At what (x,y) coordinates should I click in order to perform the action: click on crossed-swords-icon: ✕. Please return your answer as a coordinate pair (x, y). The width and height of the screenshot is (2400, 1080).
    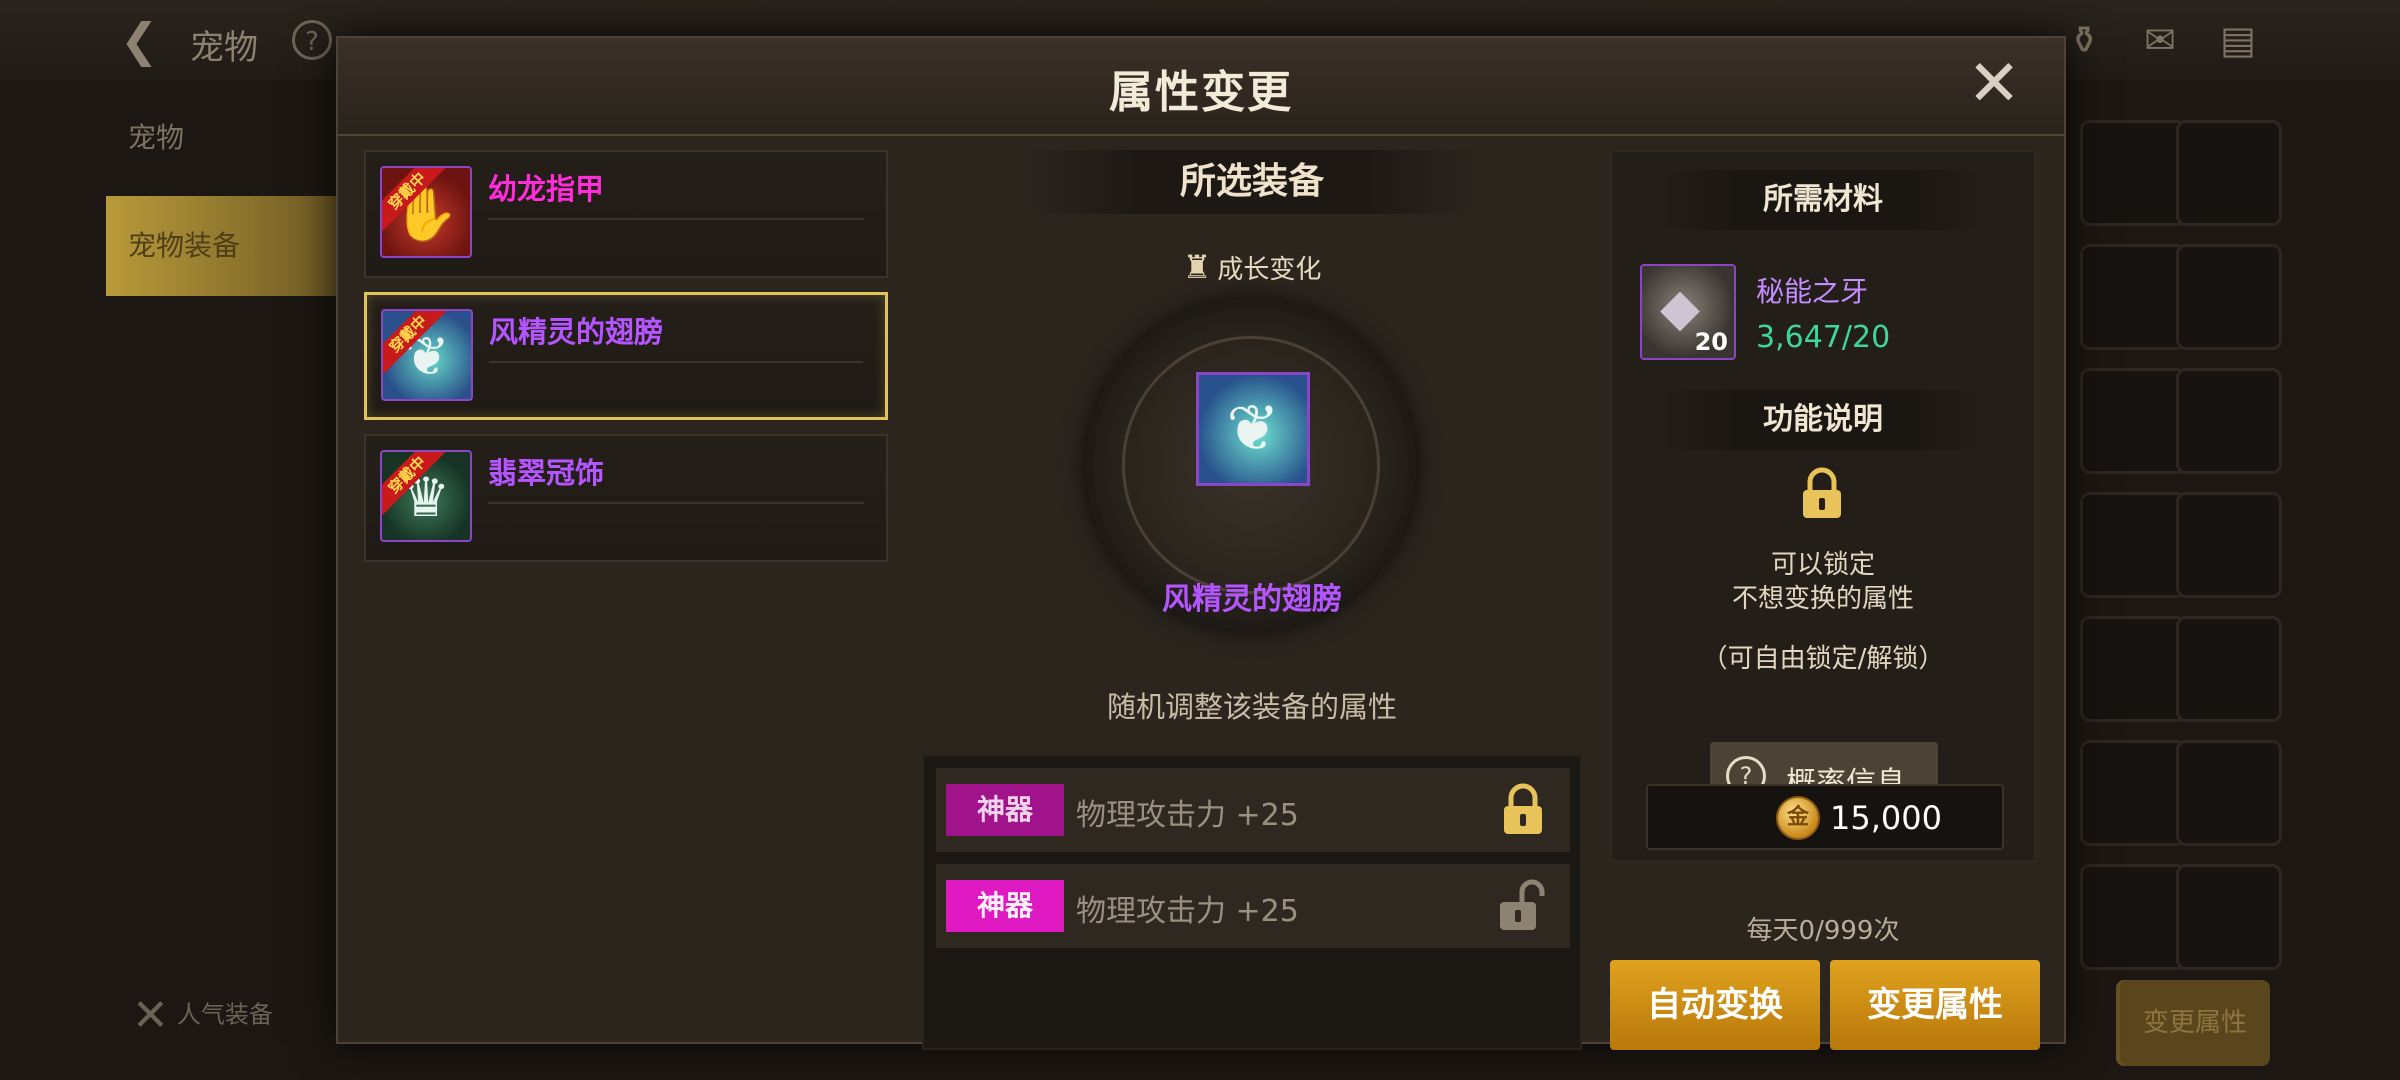
    Looking at the image, I should click on (150, 1015).